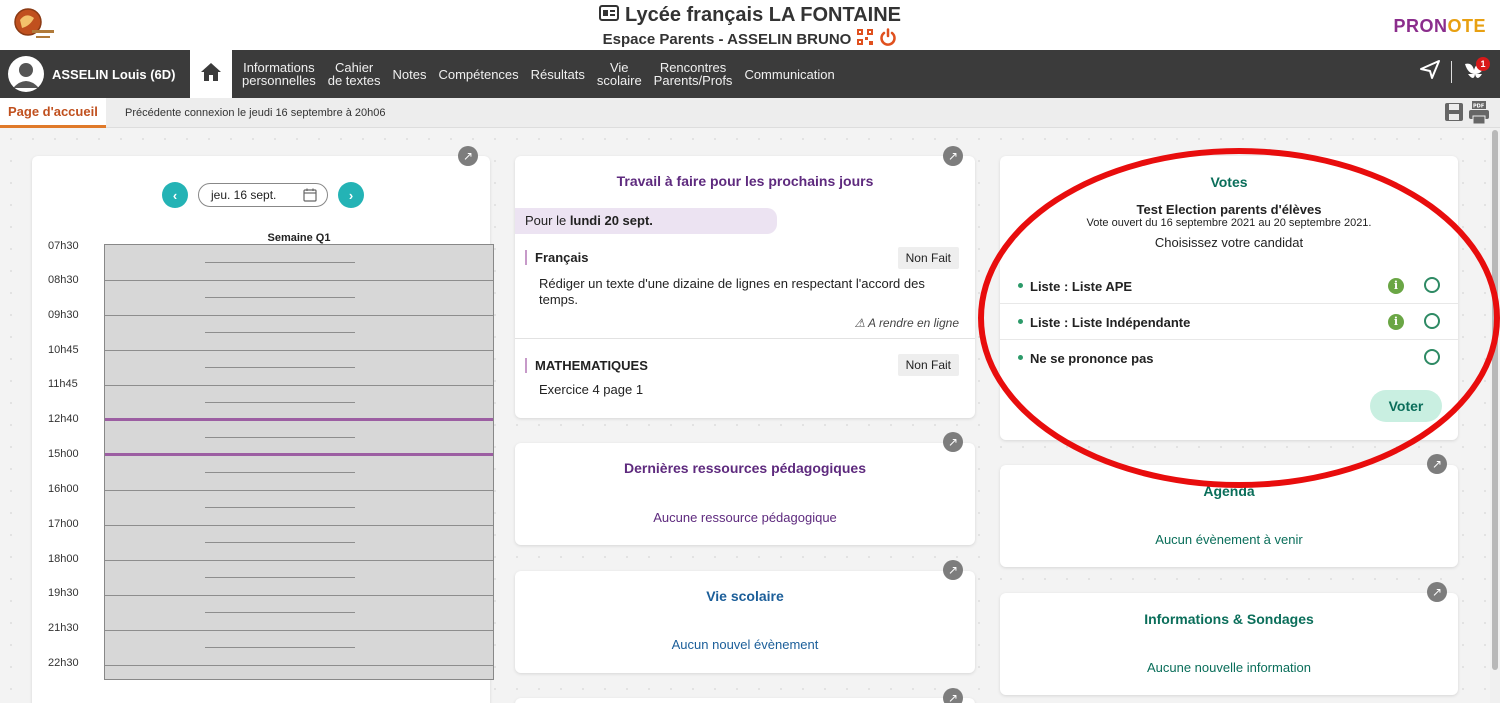 The height and width of the screenshot is (703, 1500). What do you see at coordinates (63, 663) in the screenshot?
I see `hour-label: 22h30` at bounding box center [63, 663].